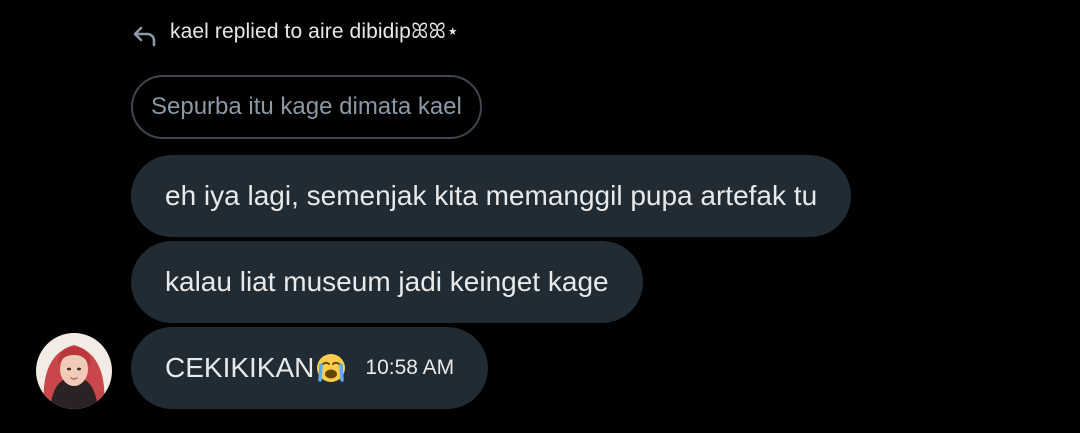  I want to click on quoted-message: Sepurba itu kage dimata kael, so click(306, 107).